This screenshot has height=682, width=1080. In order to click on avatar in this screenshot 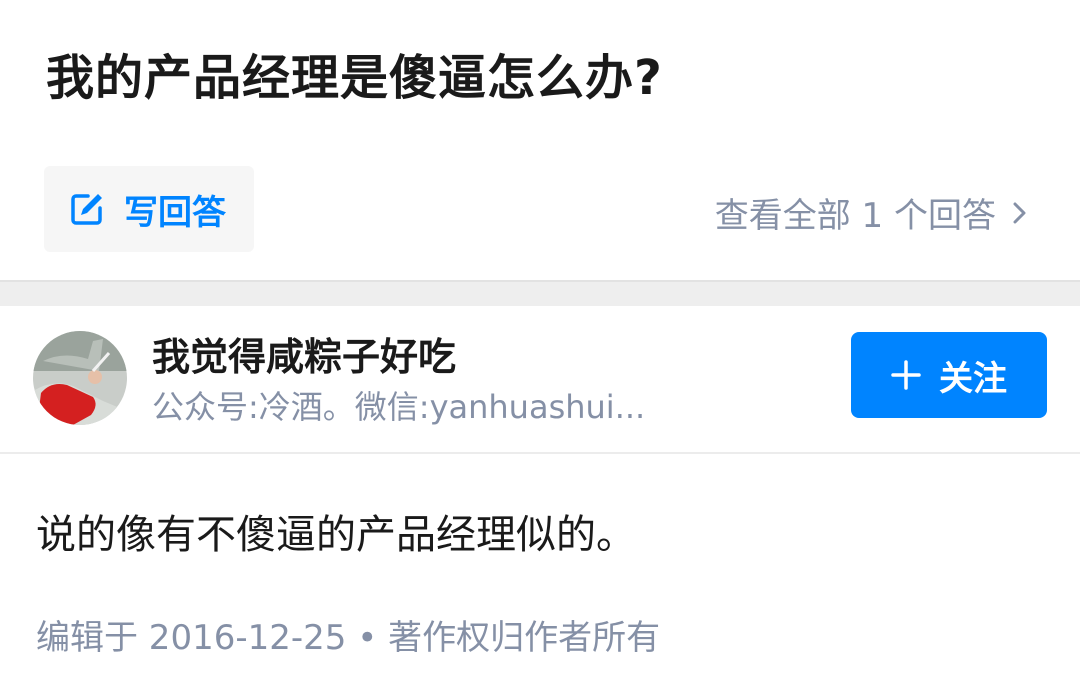, I will do `click(80, 378)`.